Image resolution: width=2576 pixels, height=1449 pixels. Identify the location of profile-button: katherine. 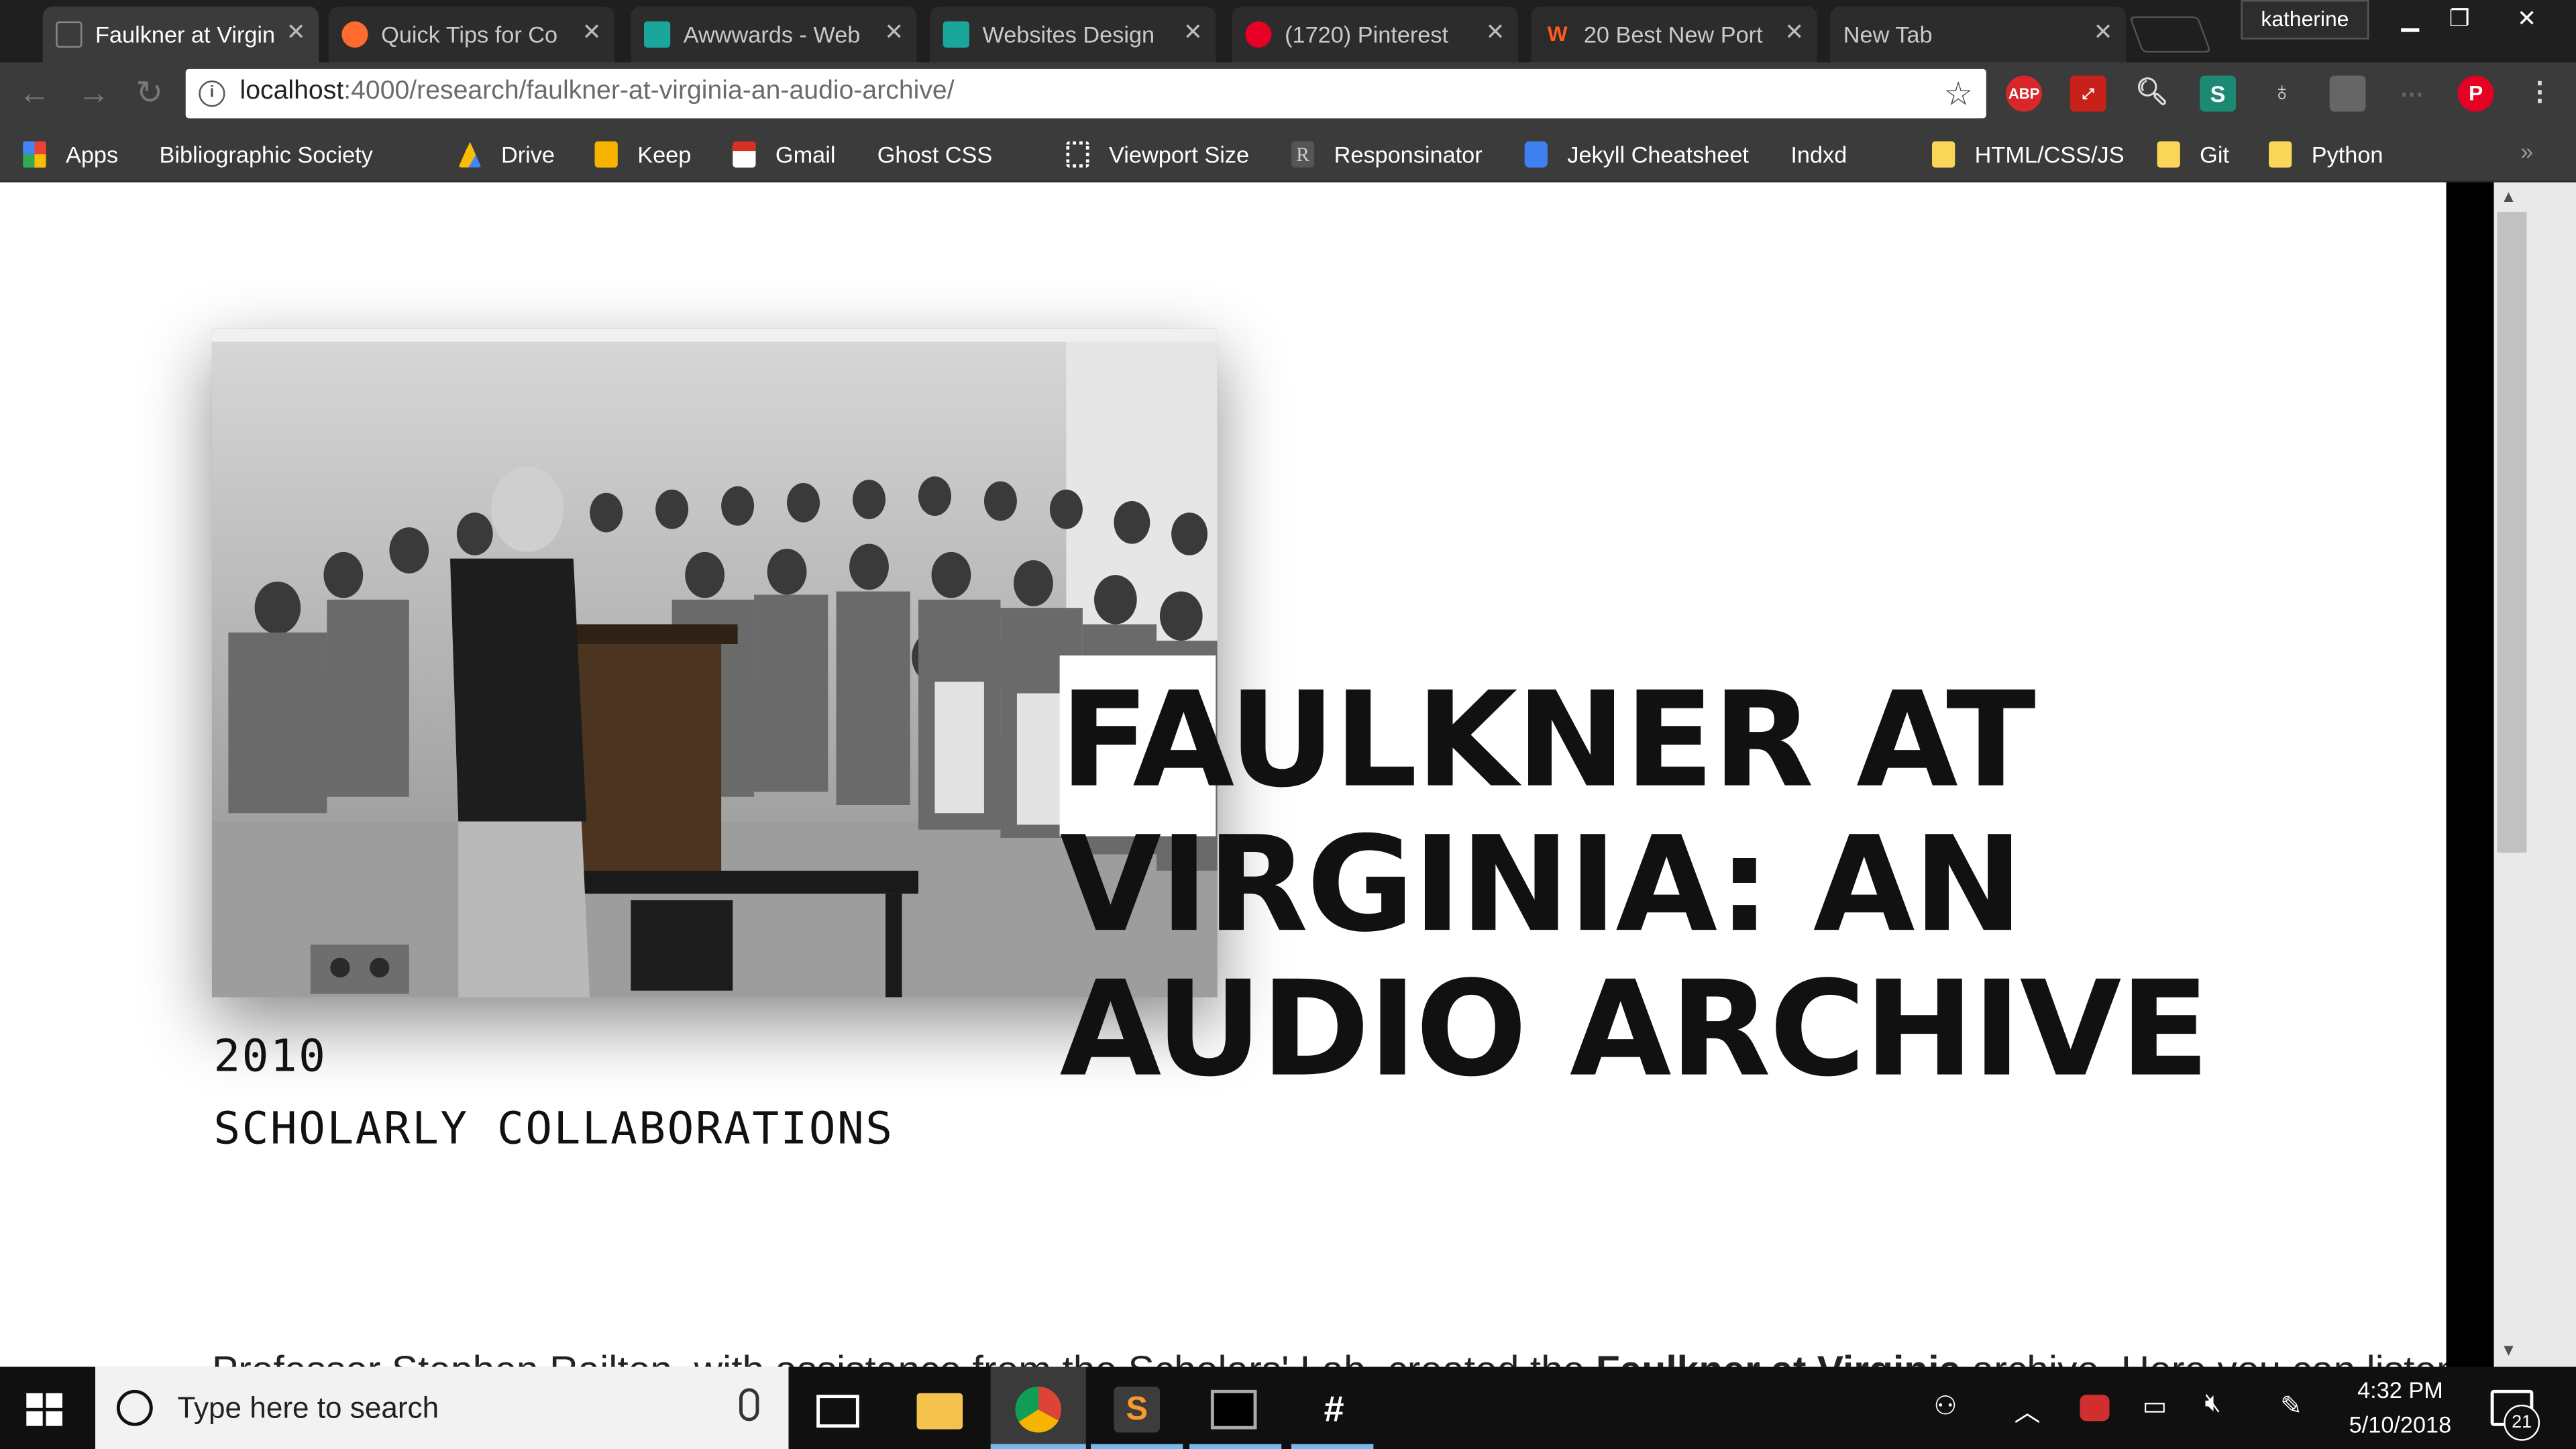
(2305, 20).